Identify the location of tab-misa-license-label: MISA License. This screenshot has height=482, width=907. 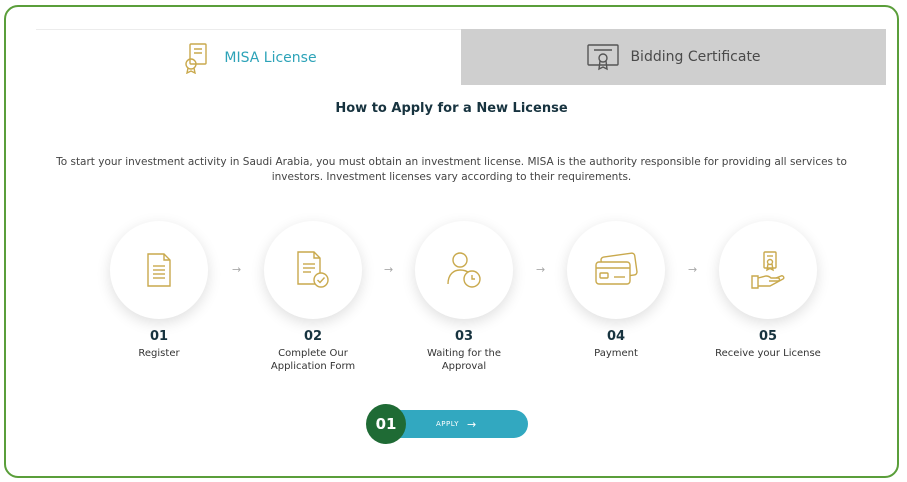
(270, 57).